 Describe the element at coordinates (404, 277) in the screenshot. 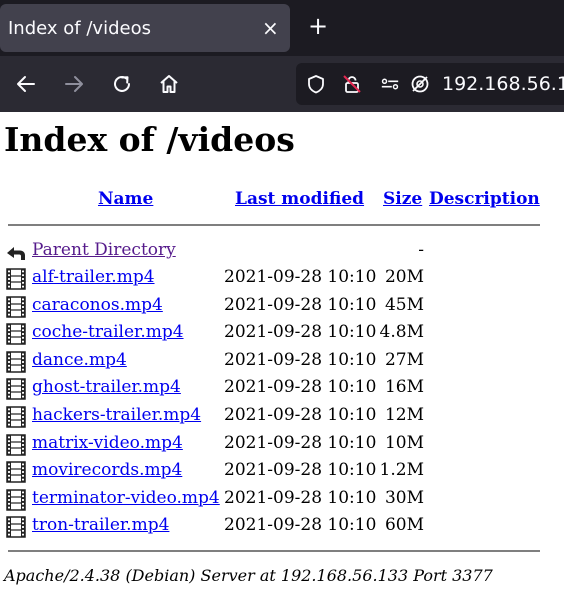

I see `file-size: 20M` at that location.